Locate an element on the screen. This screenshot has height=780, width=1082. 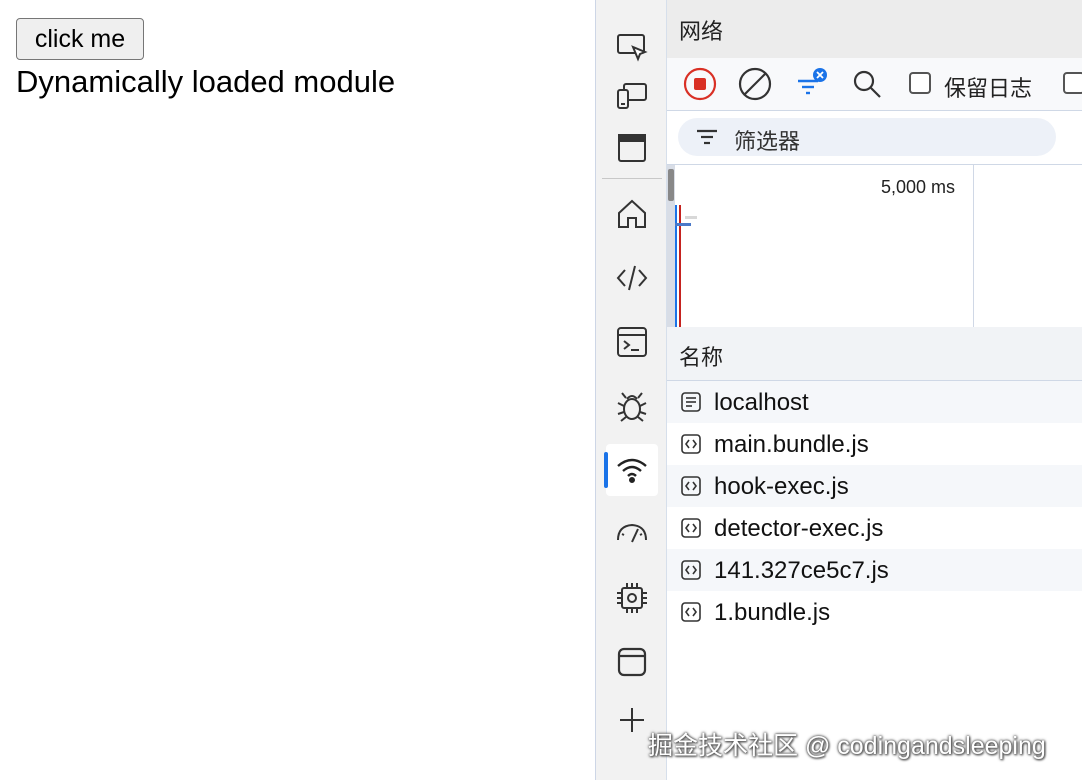
request-name: 1.bundle.js is located at coordinates (772, 612).